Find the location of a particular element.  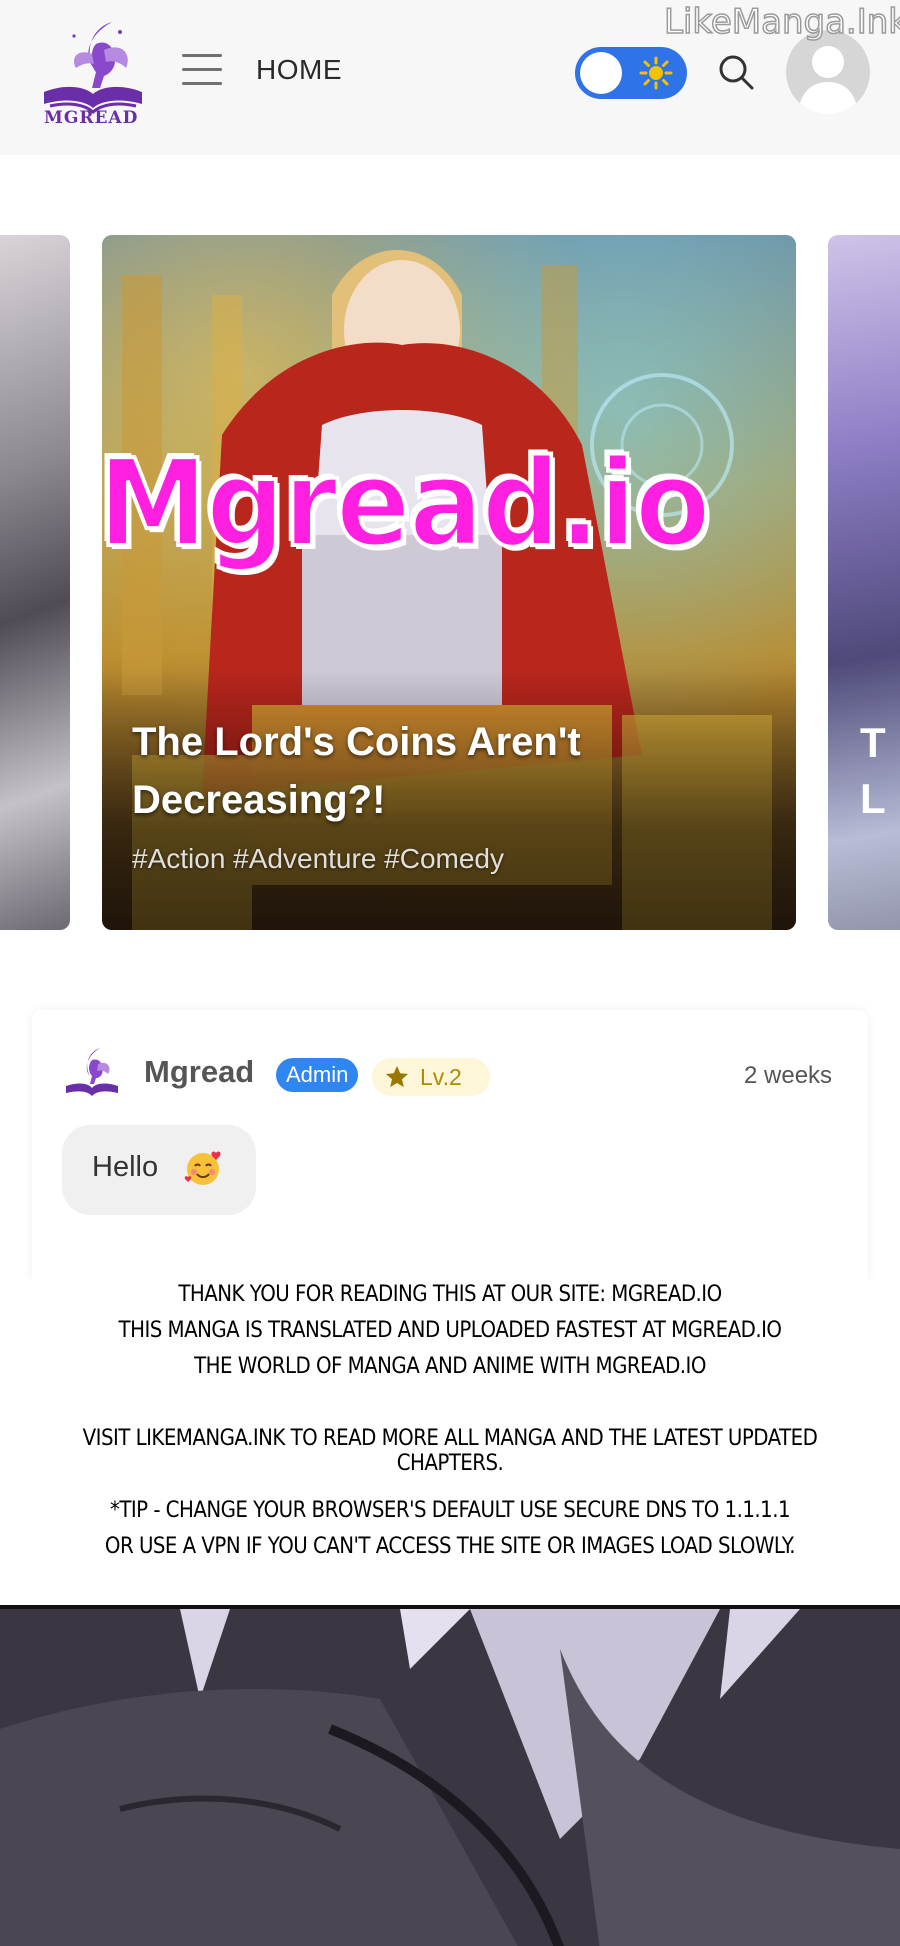

comment-card: Mgread Admin Lv.2 2 weeks Hello is located at coordinates (450, 1147).